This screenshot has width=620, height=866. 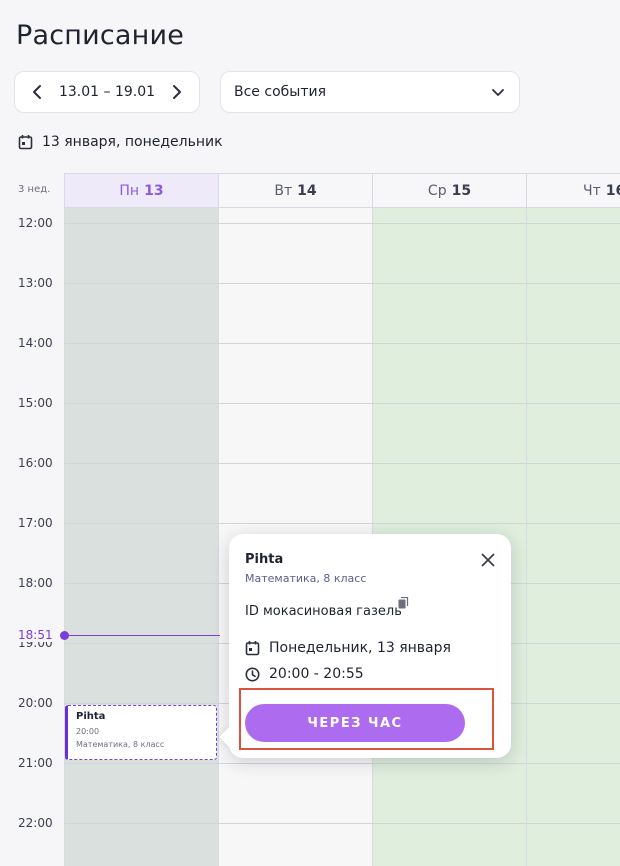 I want to click on next-week-button, so click(x=177, y=92).